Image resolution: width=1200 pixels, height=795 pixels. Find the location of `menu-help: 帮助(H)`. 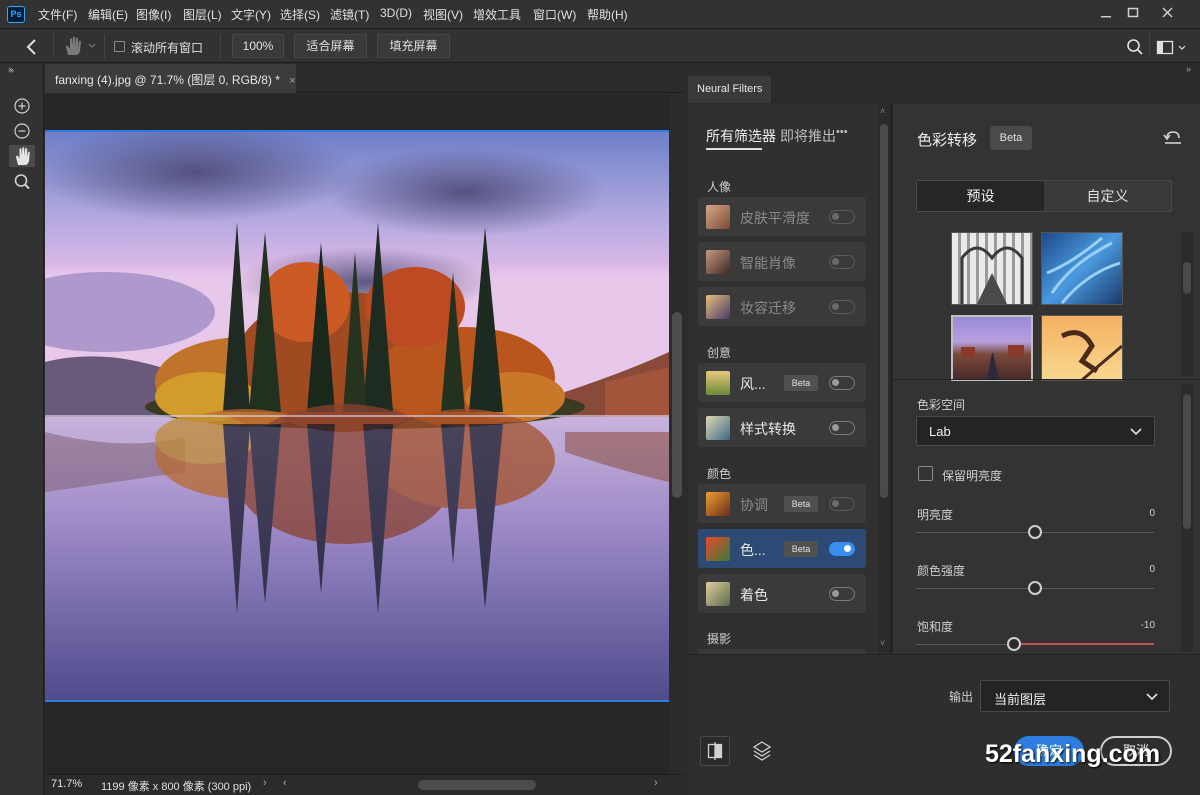

menu-help: 帮助(H) is located at coordinates (607, 14).